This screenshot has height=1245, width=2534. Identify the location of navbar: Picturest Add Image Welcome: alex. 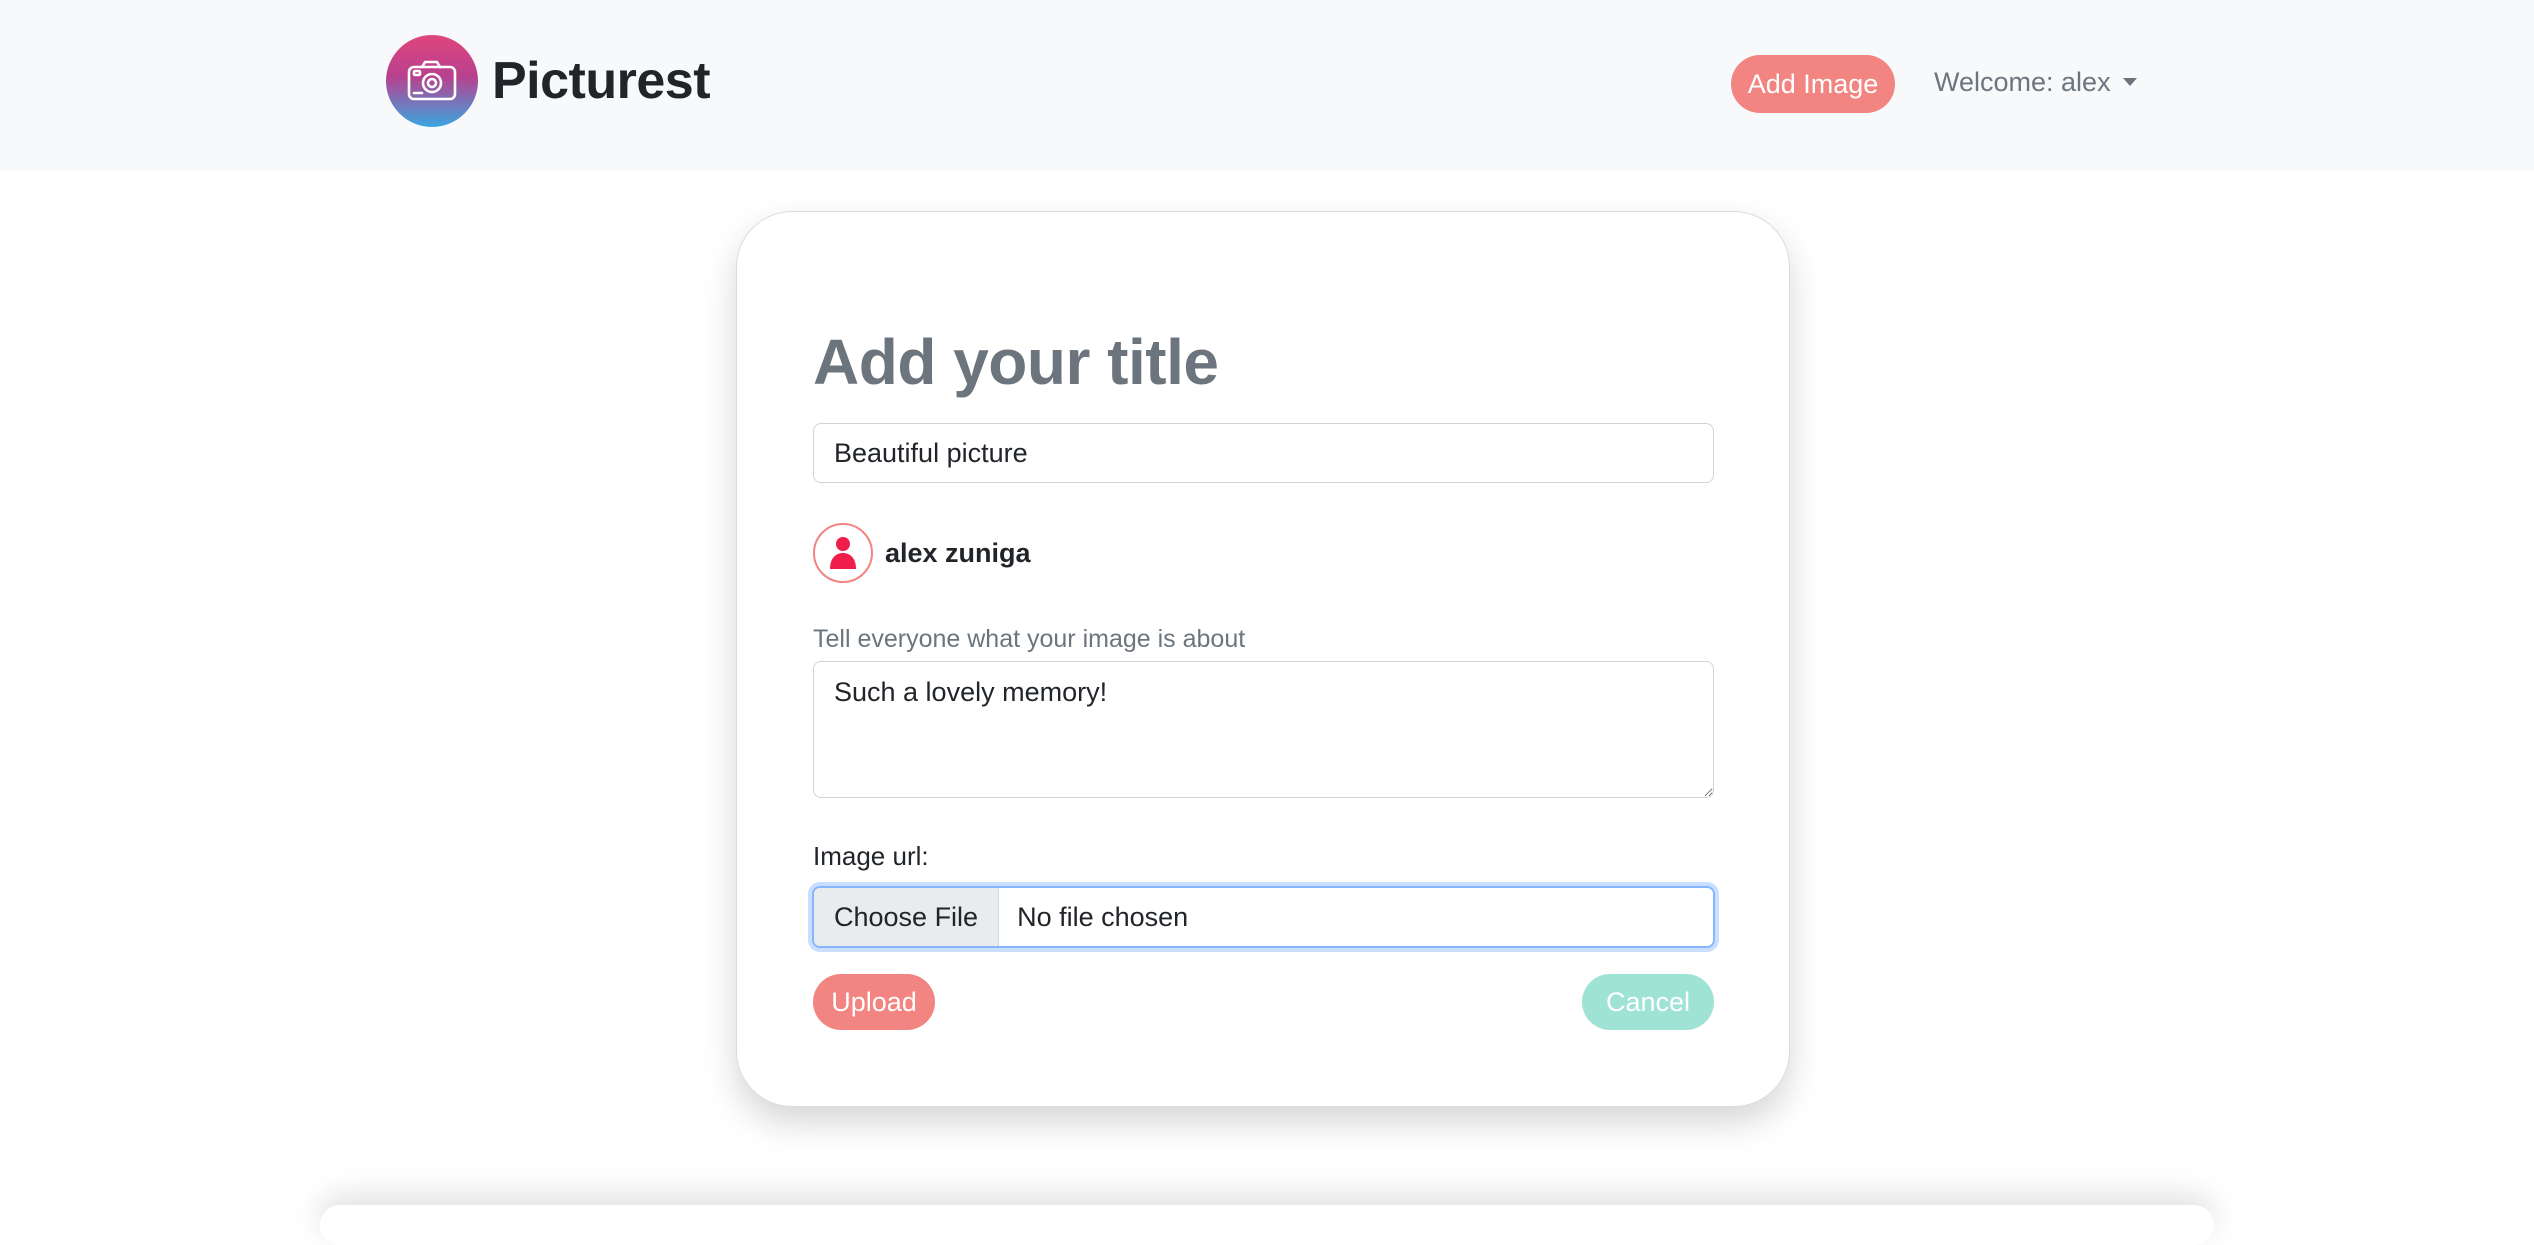
(1267, 85).